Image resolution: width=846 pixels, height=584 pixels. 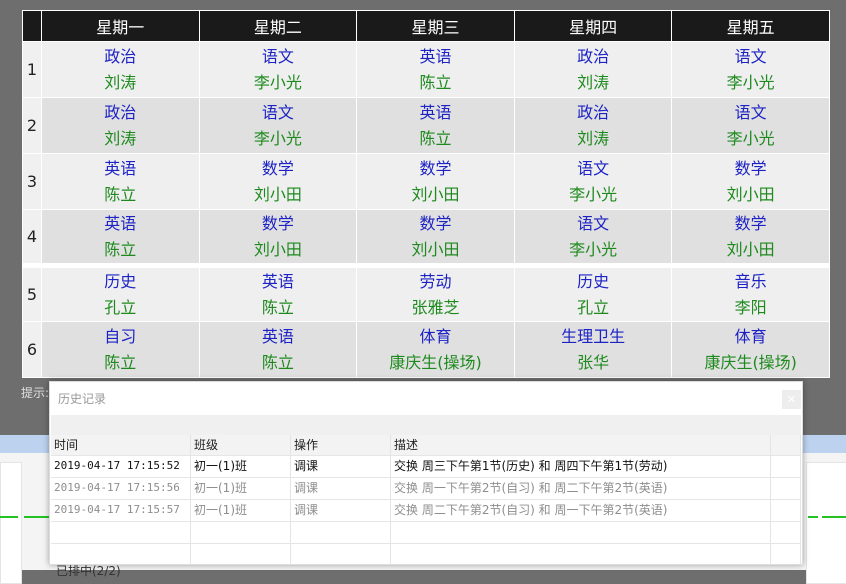 I want to click on column-header-description: 描述, so click(x=581, y=445).